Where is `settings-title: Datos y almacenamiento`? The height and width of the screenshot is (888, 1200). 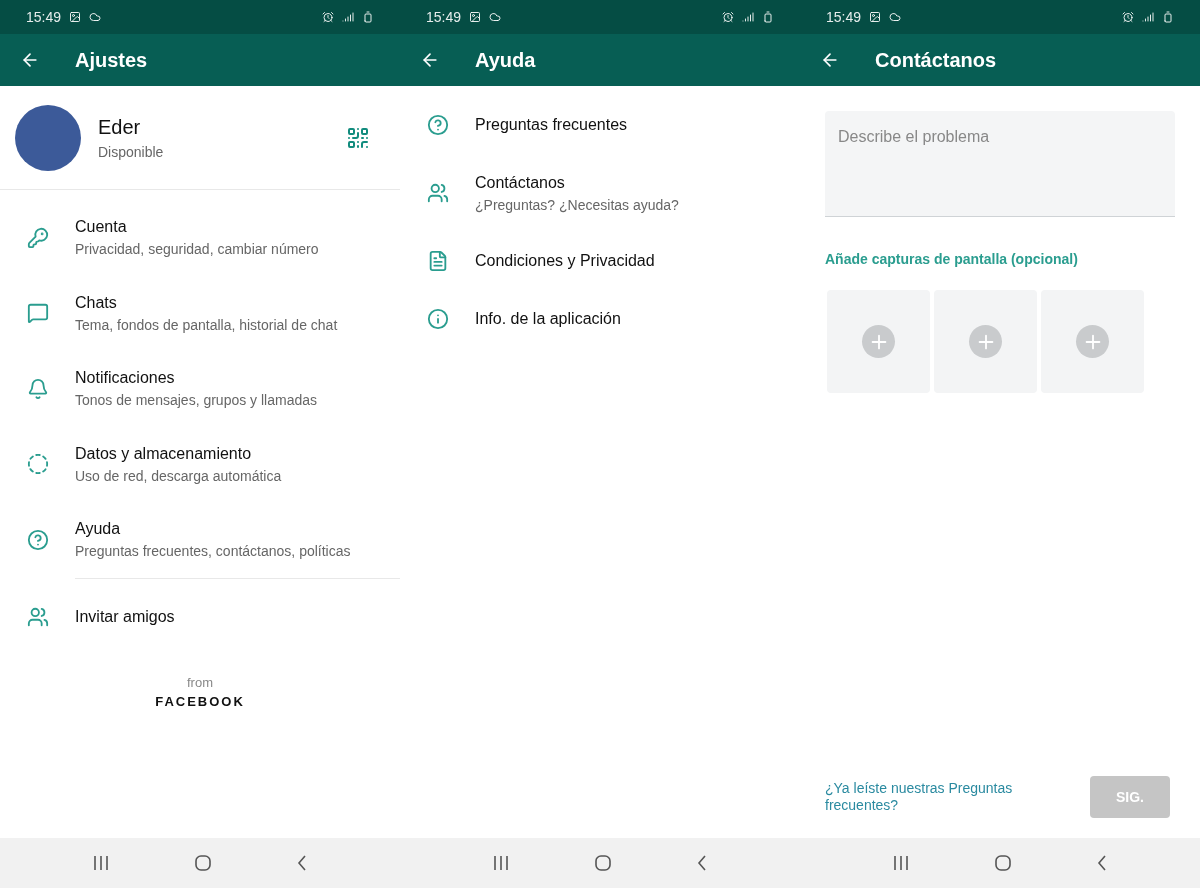 settings-title: Datos y almacenamiento is located at coordinates (164, 453).